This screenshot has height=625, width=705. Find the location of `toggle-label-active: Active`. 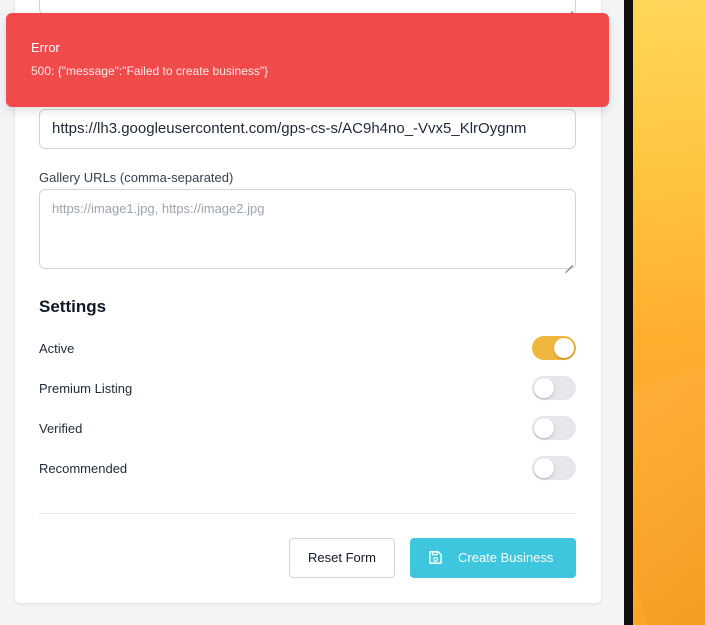

toggle-label-active: Active is located at coordinates (57, 348).